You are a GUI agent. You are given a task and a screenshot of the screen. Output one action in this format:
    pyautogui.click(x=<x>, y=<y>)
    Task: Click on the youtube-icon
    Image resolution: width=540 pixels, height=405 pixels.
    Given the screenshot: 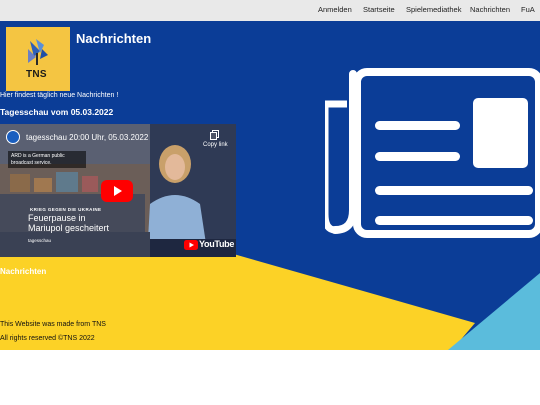 What is the action you would take?
    pyautogui.click(x=191, y=245)
    